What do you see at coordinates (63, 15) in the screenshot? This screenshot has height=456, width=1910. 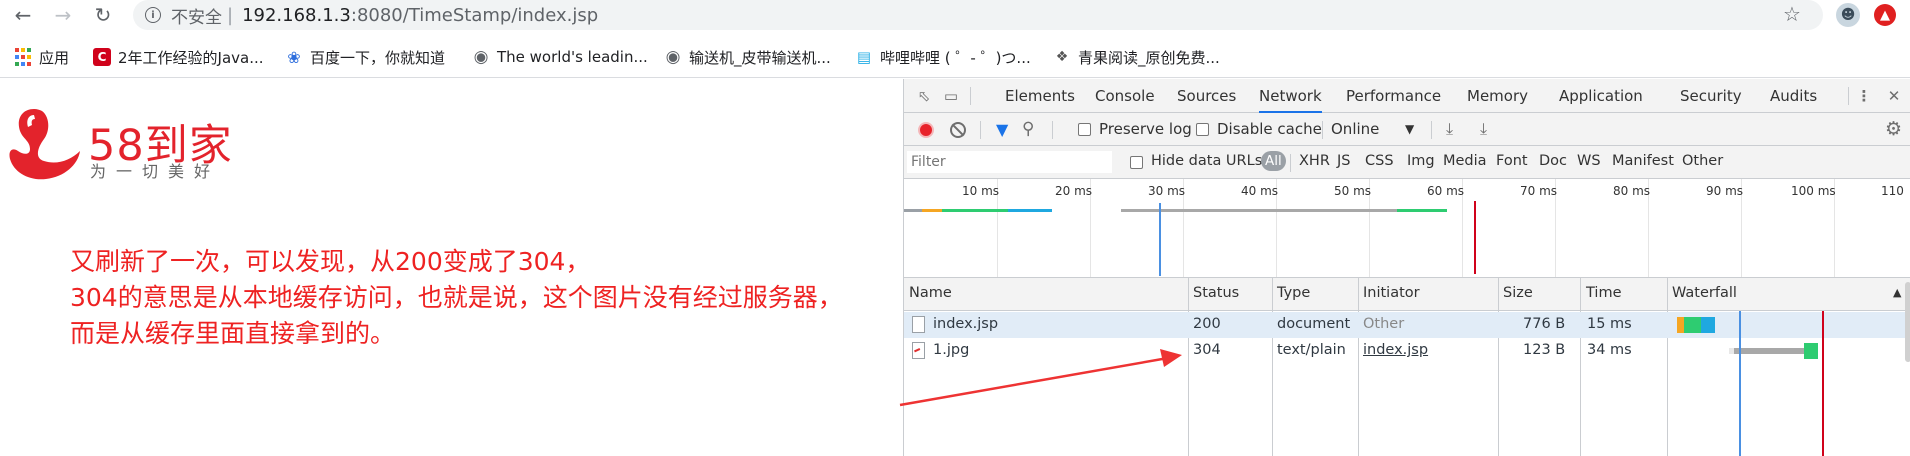 I see `forward-icon: →` at bounding box center [63, 15].